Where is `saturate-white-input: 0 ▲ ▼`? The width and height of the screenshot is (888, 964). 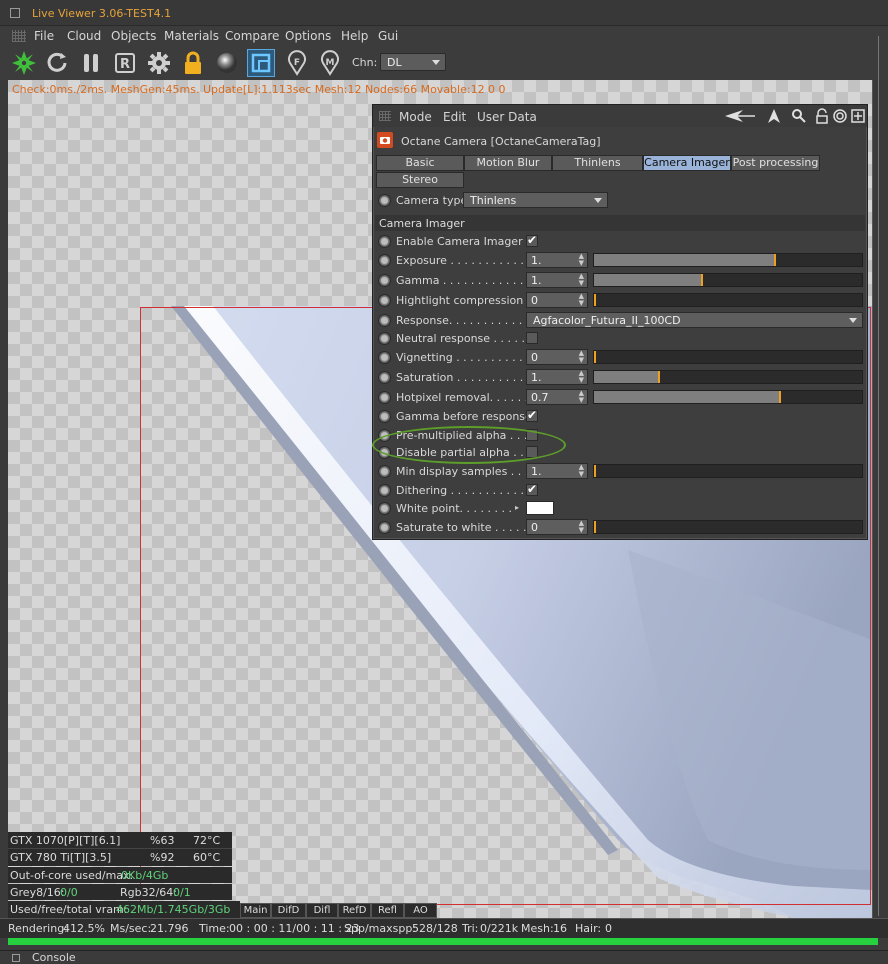 saturate-white-input: 0 ▲ ▼ is located at coordinates (557, 527).